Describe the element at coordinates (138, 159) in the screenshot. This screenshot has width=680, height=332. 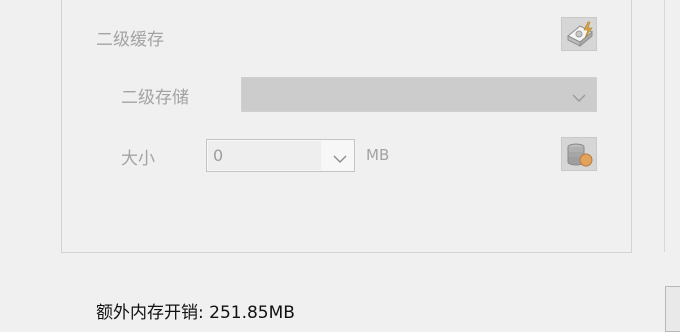
I see `size-label: 大小` at that location.